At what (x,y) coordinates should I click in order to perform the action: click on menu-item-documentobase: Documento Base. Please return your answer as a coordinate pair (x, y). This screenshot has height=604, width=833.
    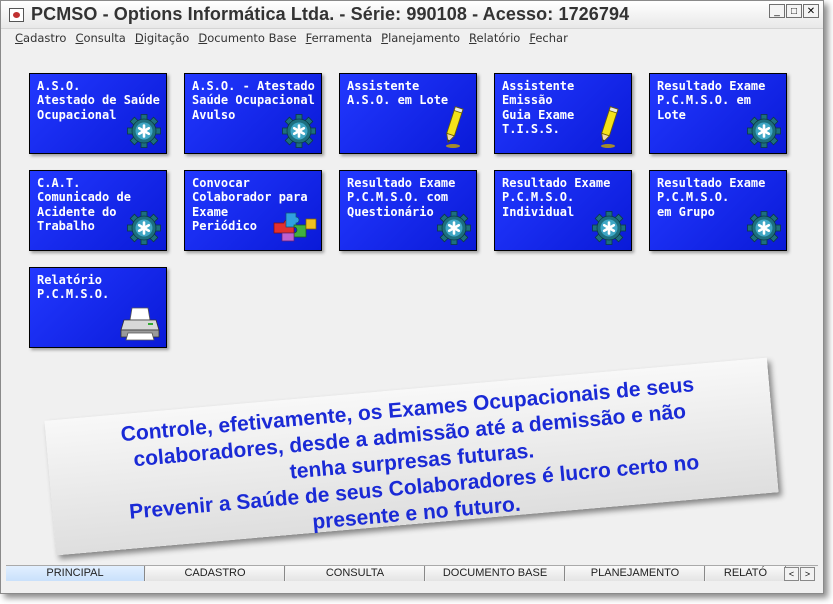
    Looking at the image, I should click on (247, 38).